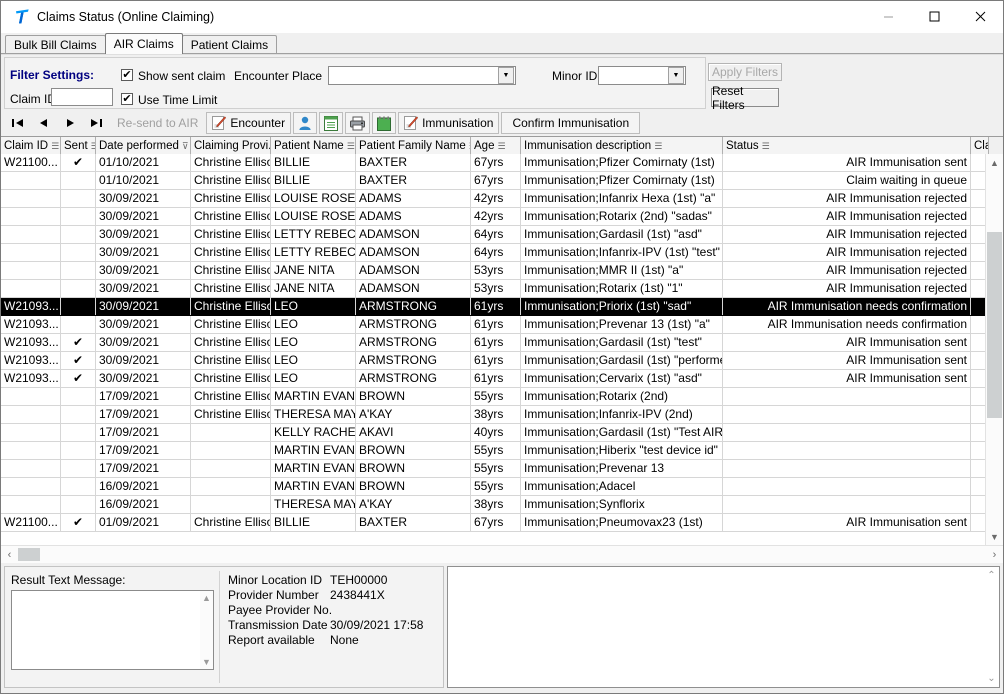 This screenshot has width=1004, height=694. Describe the element at coordinates (206, 598) in the screenshot. I see `scroll-up-icon-2: ▲` at that location.